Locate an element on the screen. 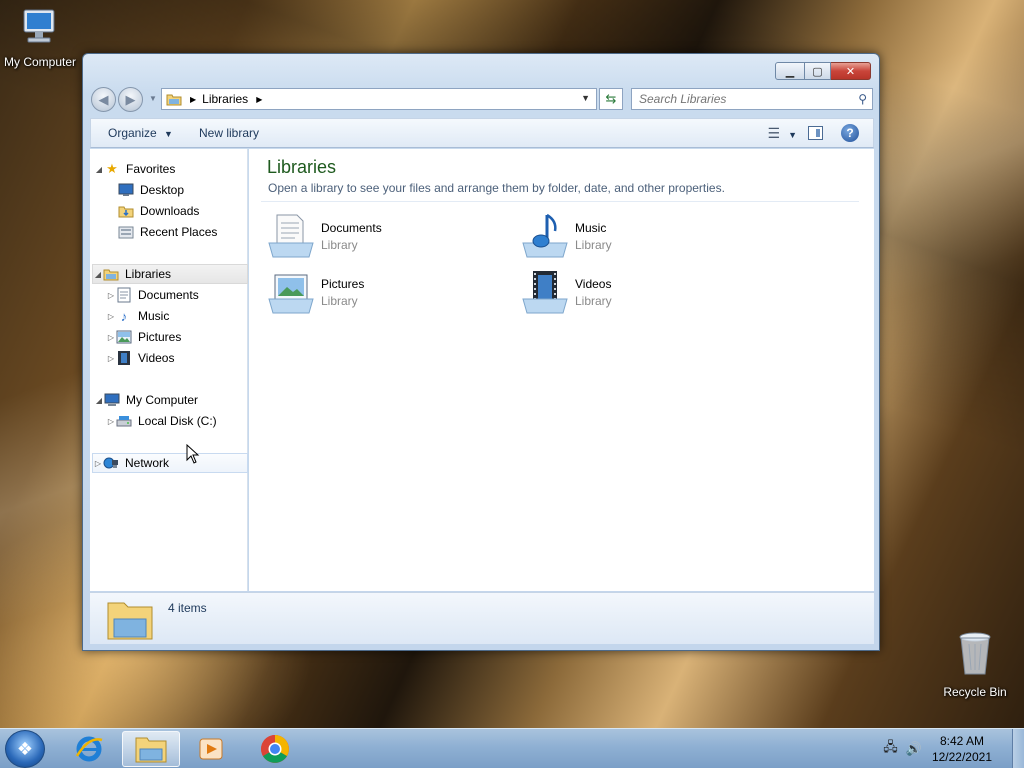 This screenshot has width=1024, height=768. help-button: ? is located at coordinates (850, 133).